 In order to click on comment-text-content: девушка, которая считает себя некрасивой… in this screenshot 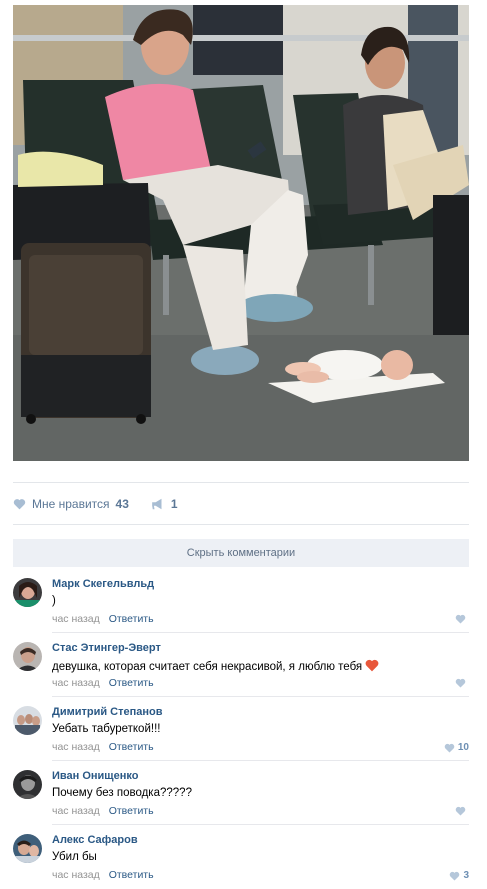, I will do `click(207, 667)`.